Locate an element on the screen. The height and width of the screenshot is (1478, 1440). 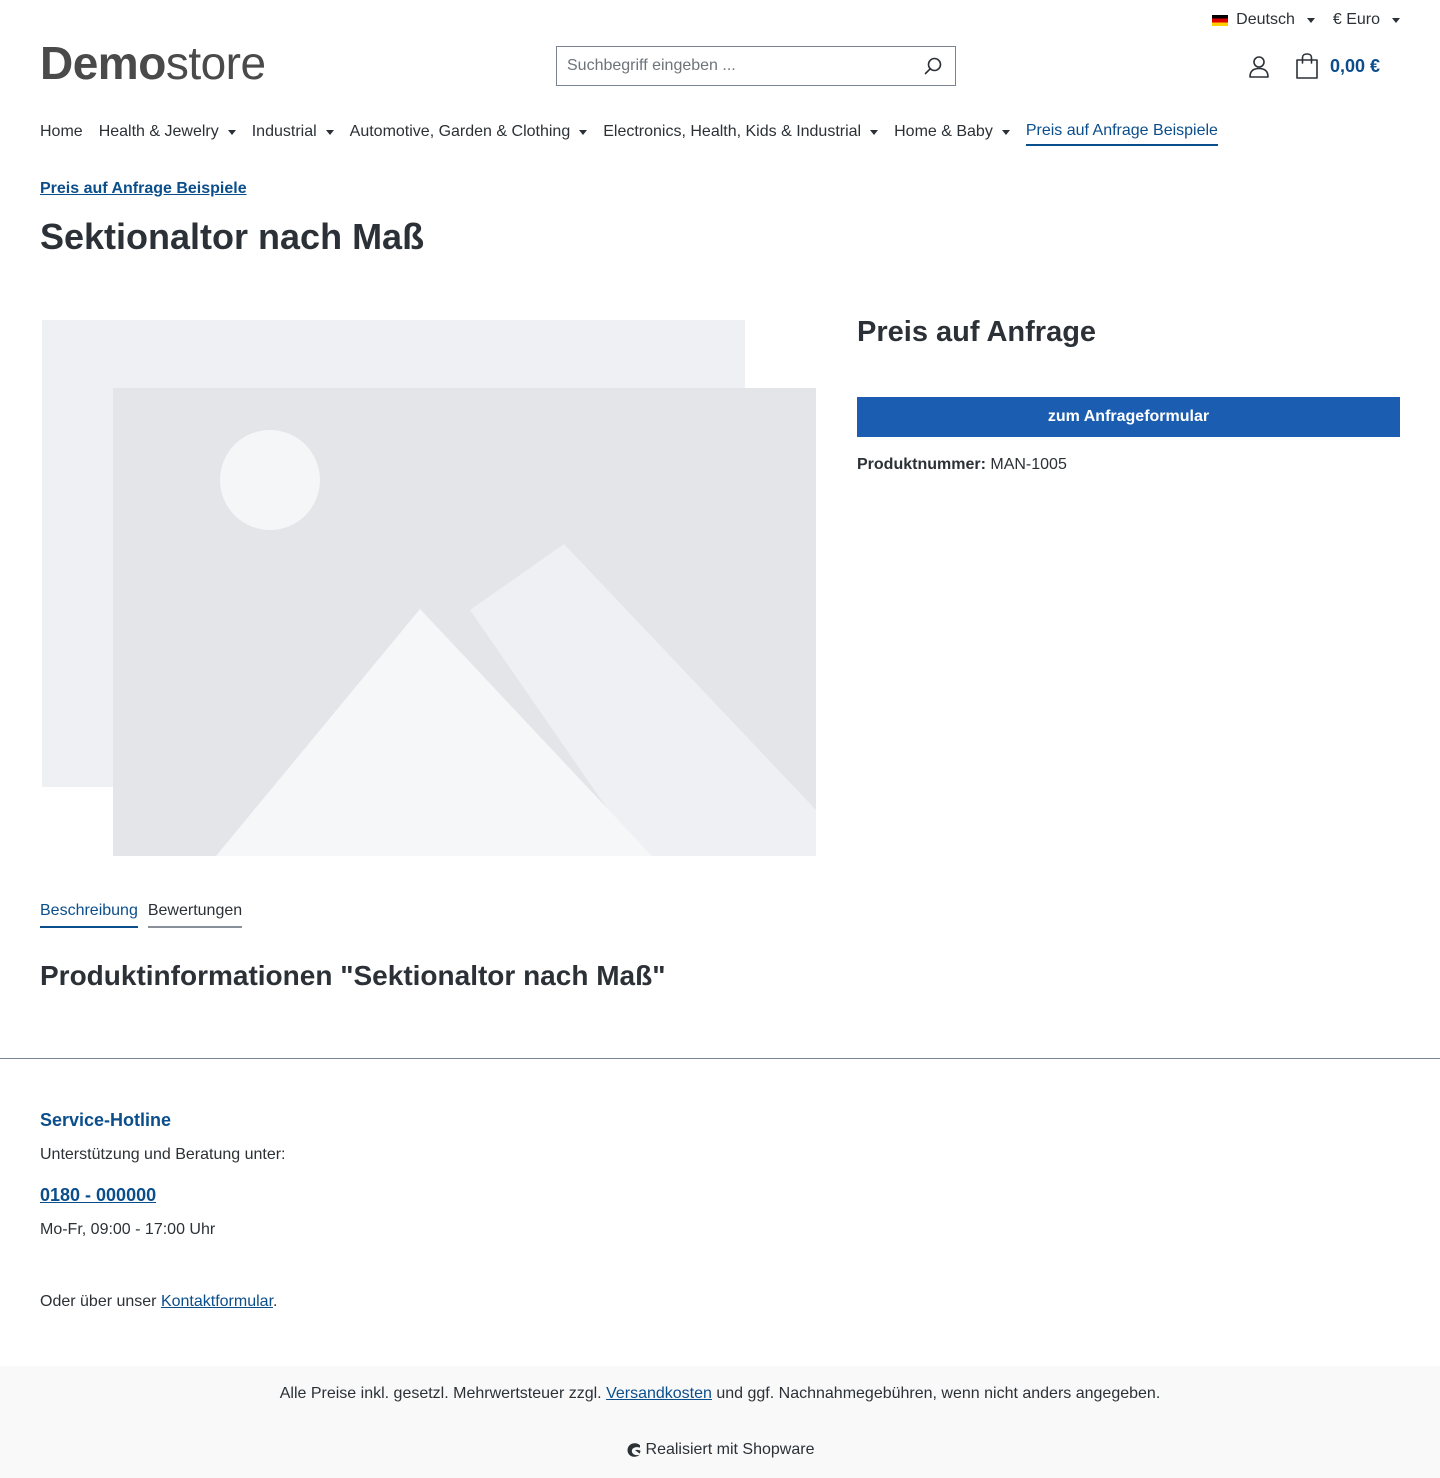
nav-item-label: Preis auf Anfrage Beispiele is located at coordinates (1121, 130).